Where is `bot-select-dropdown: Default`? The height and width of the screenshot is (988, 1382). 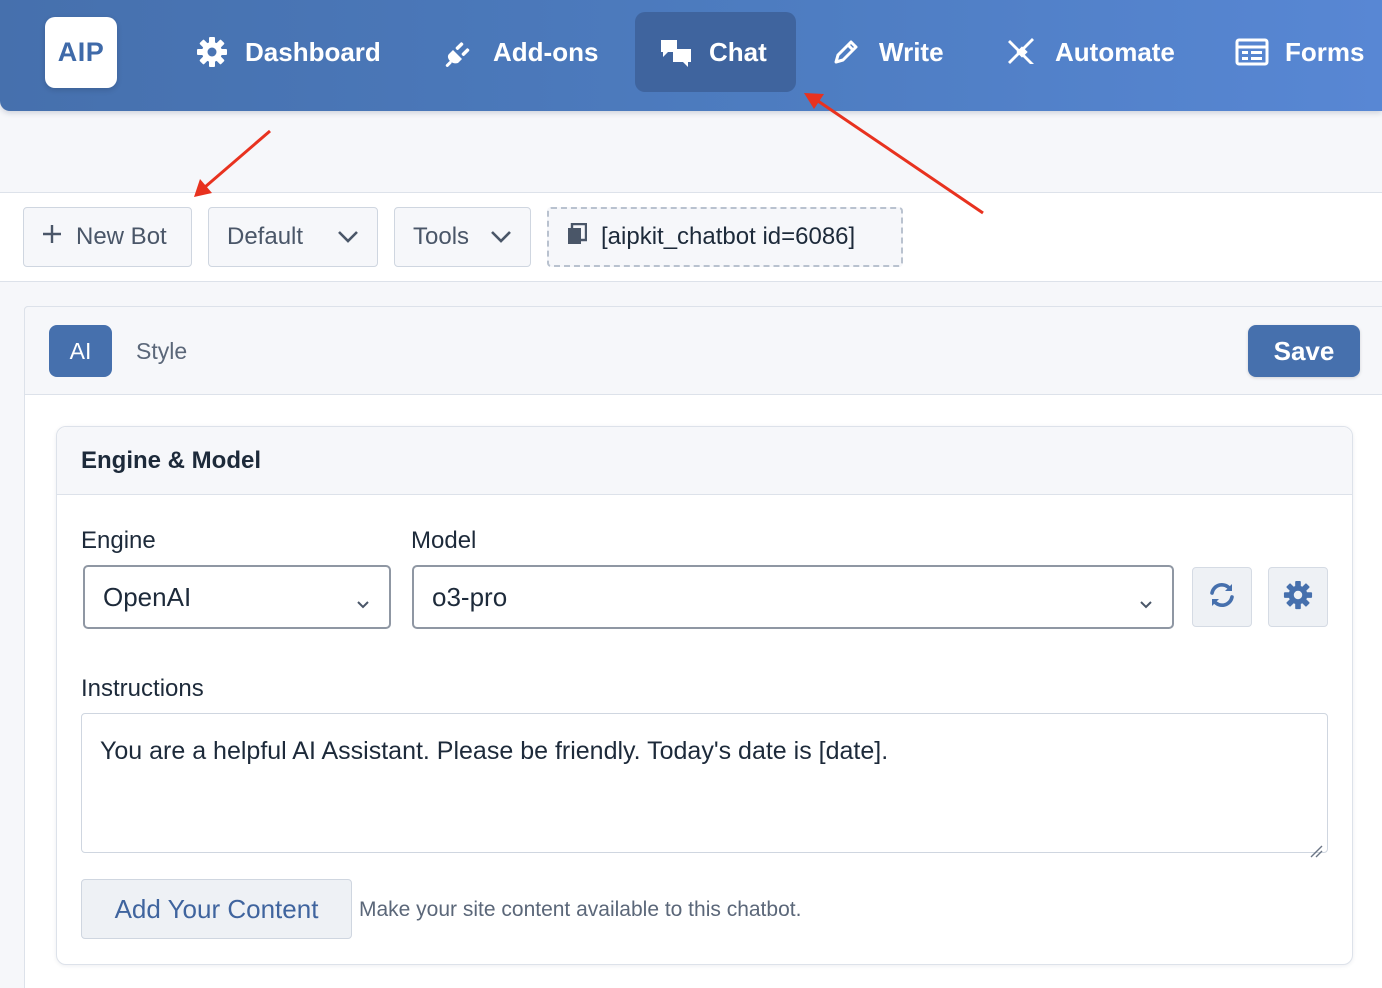
bot-select-dropdown: Default is located at coordinates (293, 237).